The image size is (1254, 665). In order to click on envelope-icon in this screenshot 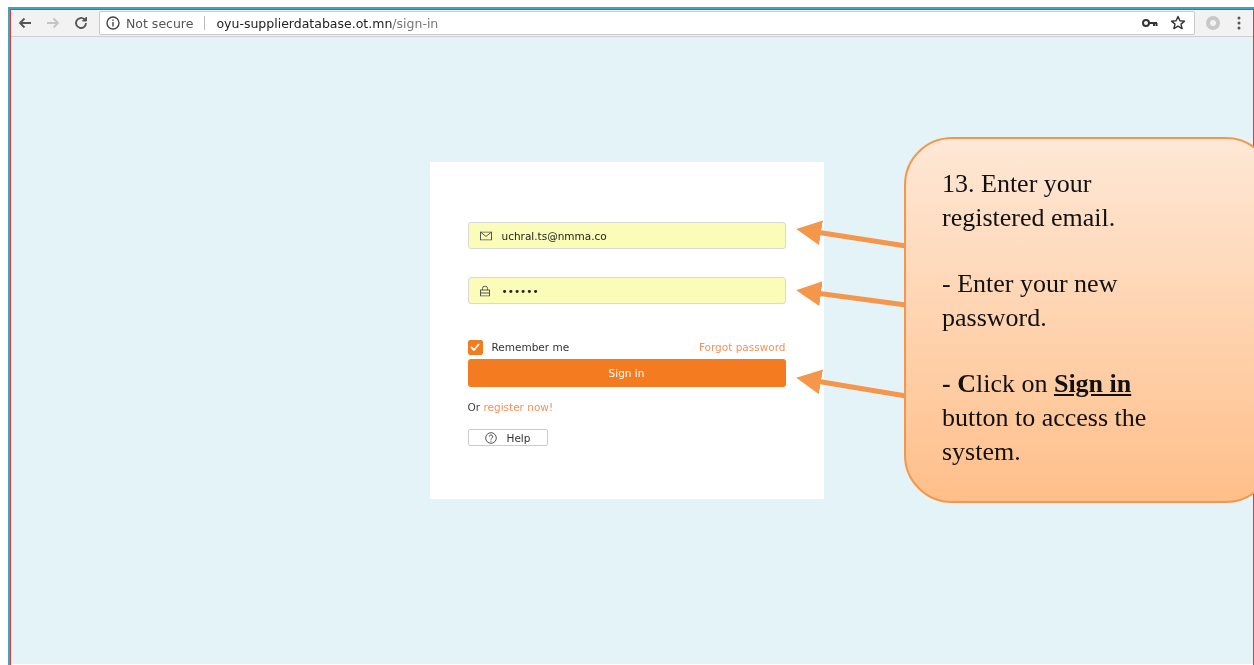, I will do `click(485, 235)`.